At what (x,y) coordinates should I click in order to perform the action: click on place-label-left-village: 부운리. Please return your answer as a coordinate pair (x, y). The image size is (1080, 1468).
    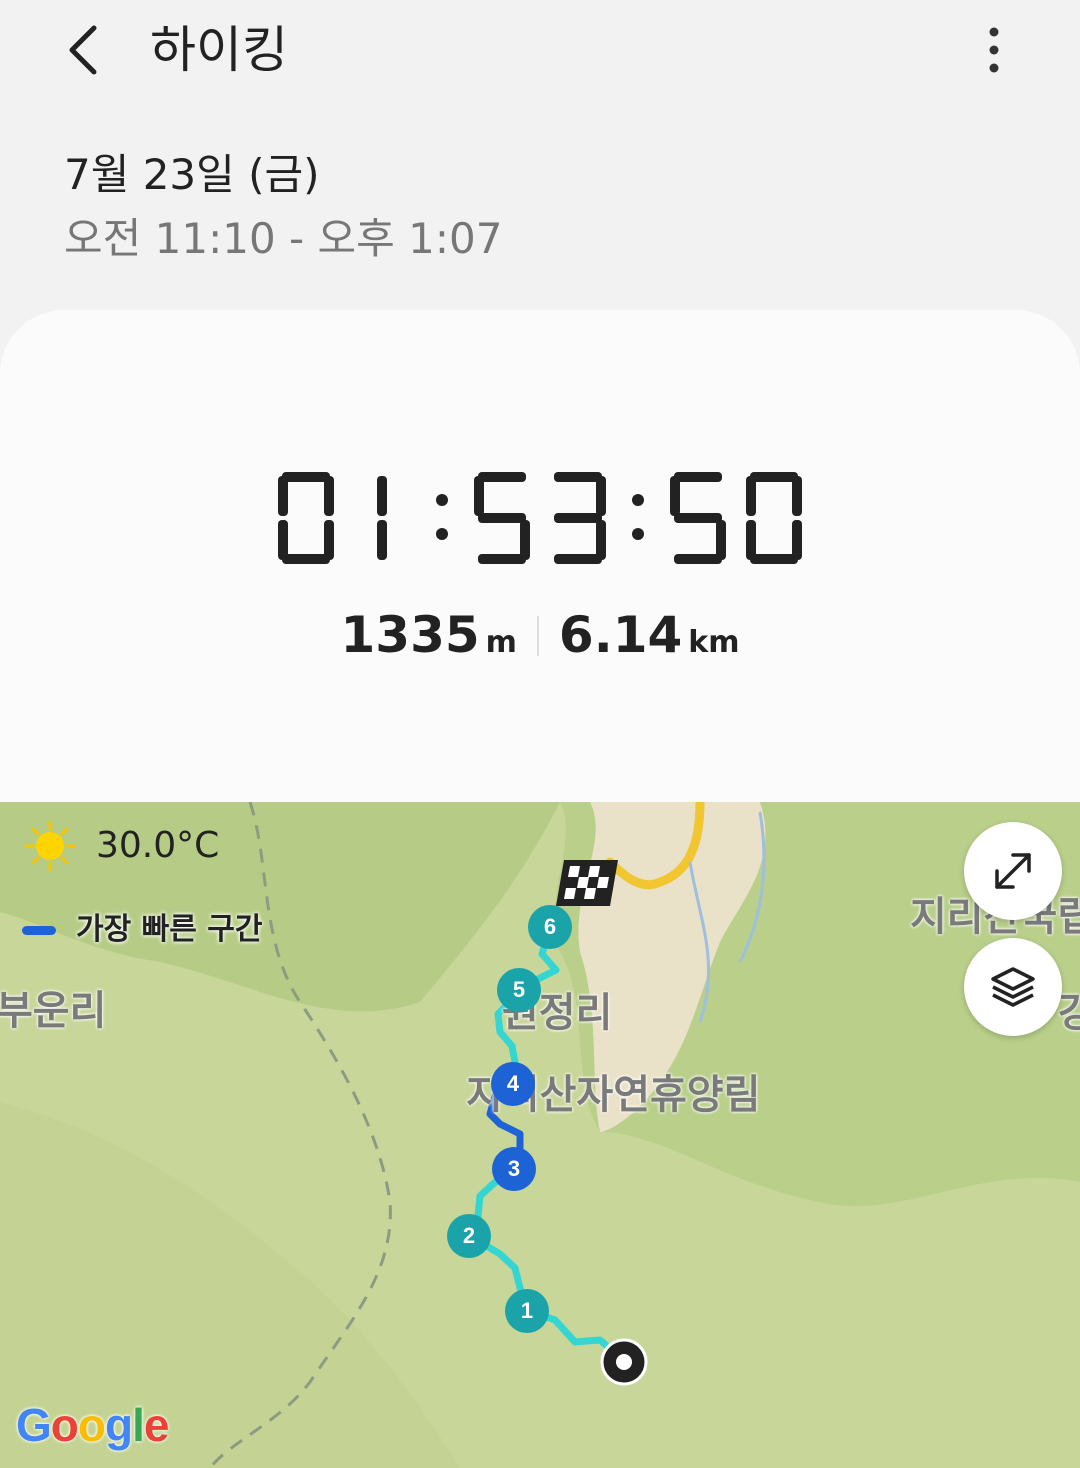
    Looking at the image, I should click on (53, 1011).